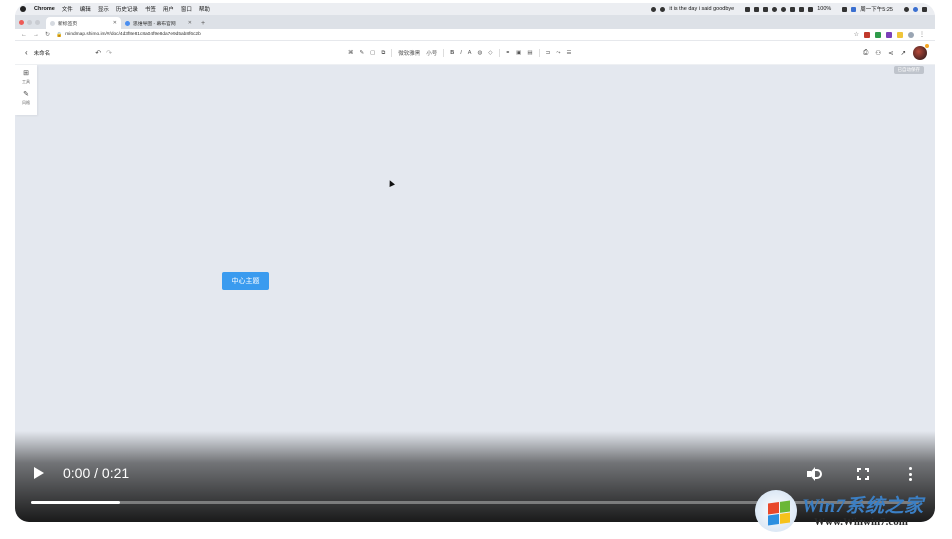 Image resolution: width=952 pixels, height=539 pixels. Describe the element at coordinates (204, 9) in the screenshot. I see `menu-help: 帮助` at that location.